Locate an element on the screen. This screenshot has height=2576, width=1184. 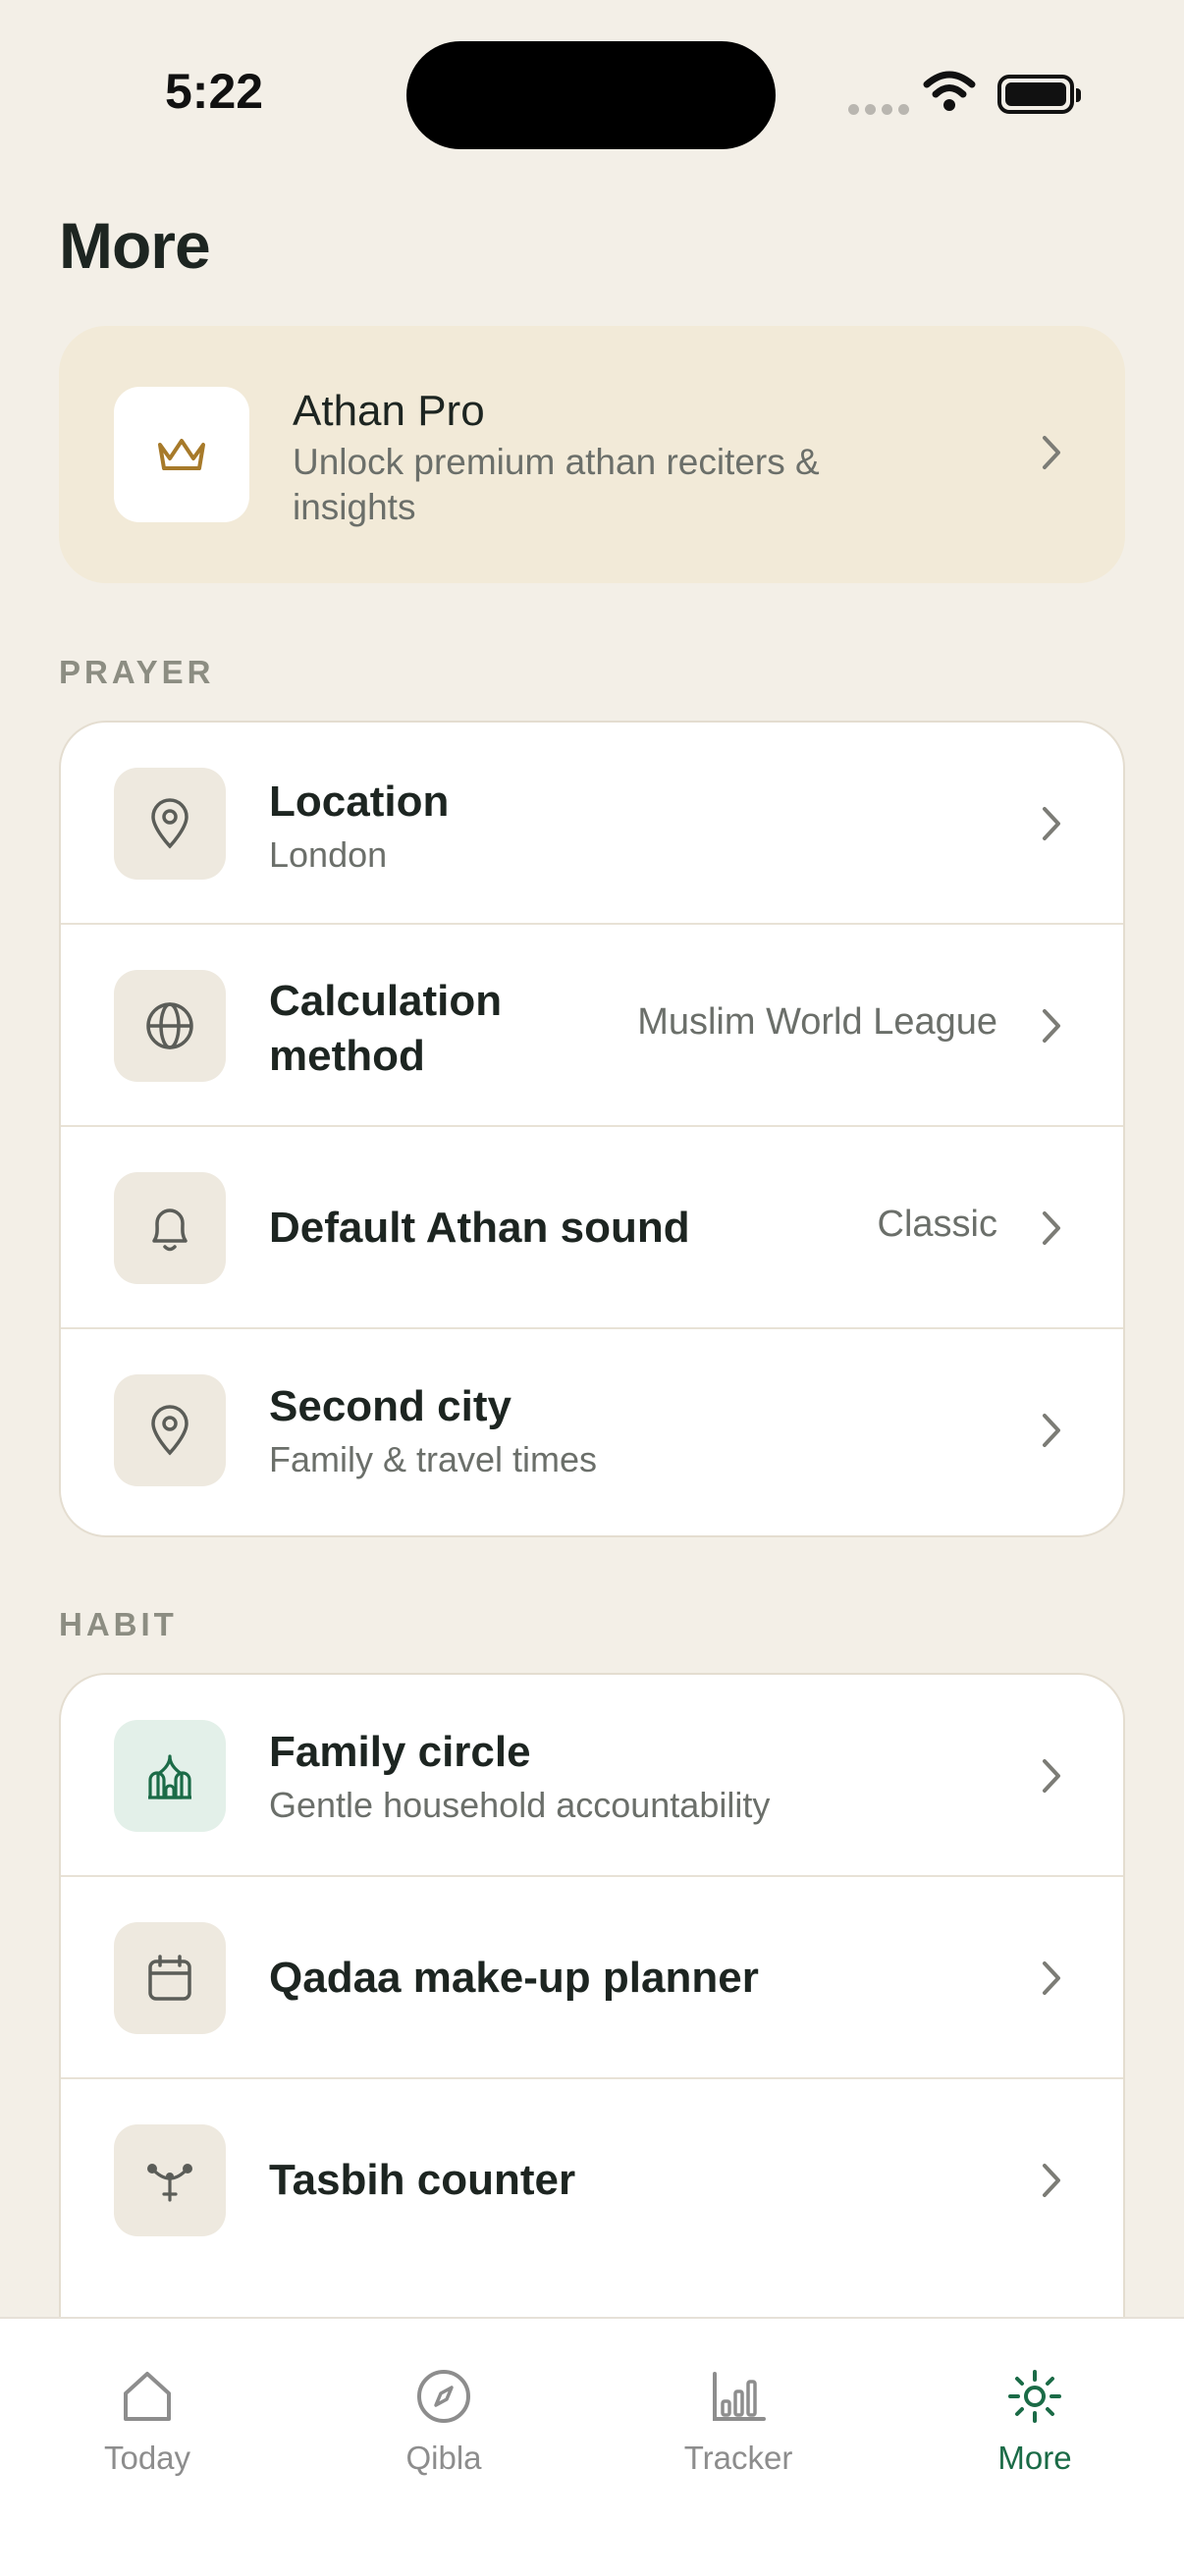
section-label-habit: HABIT is located at coordinates (118, 1624).